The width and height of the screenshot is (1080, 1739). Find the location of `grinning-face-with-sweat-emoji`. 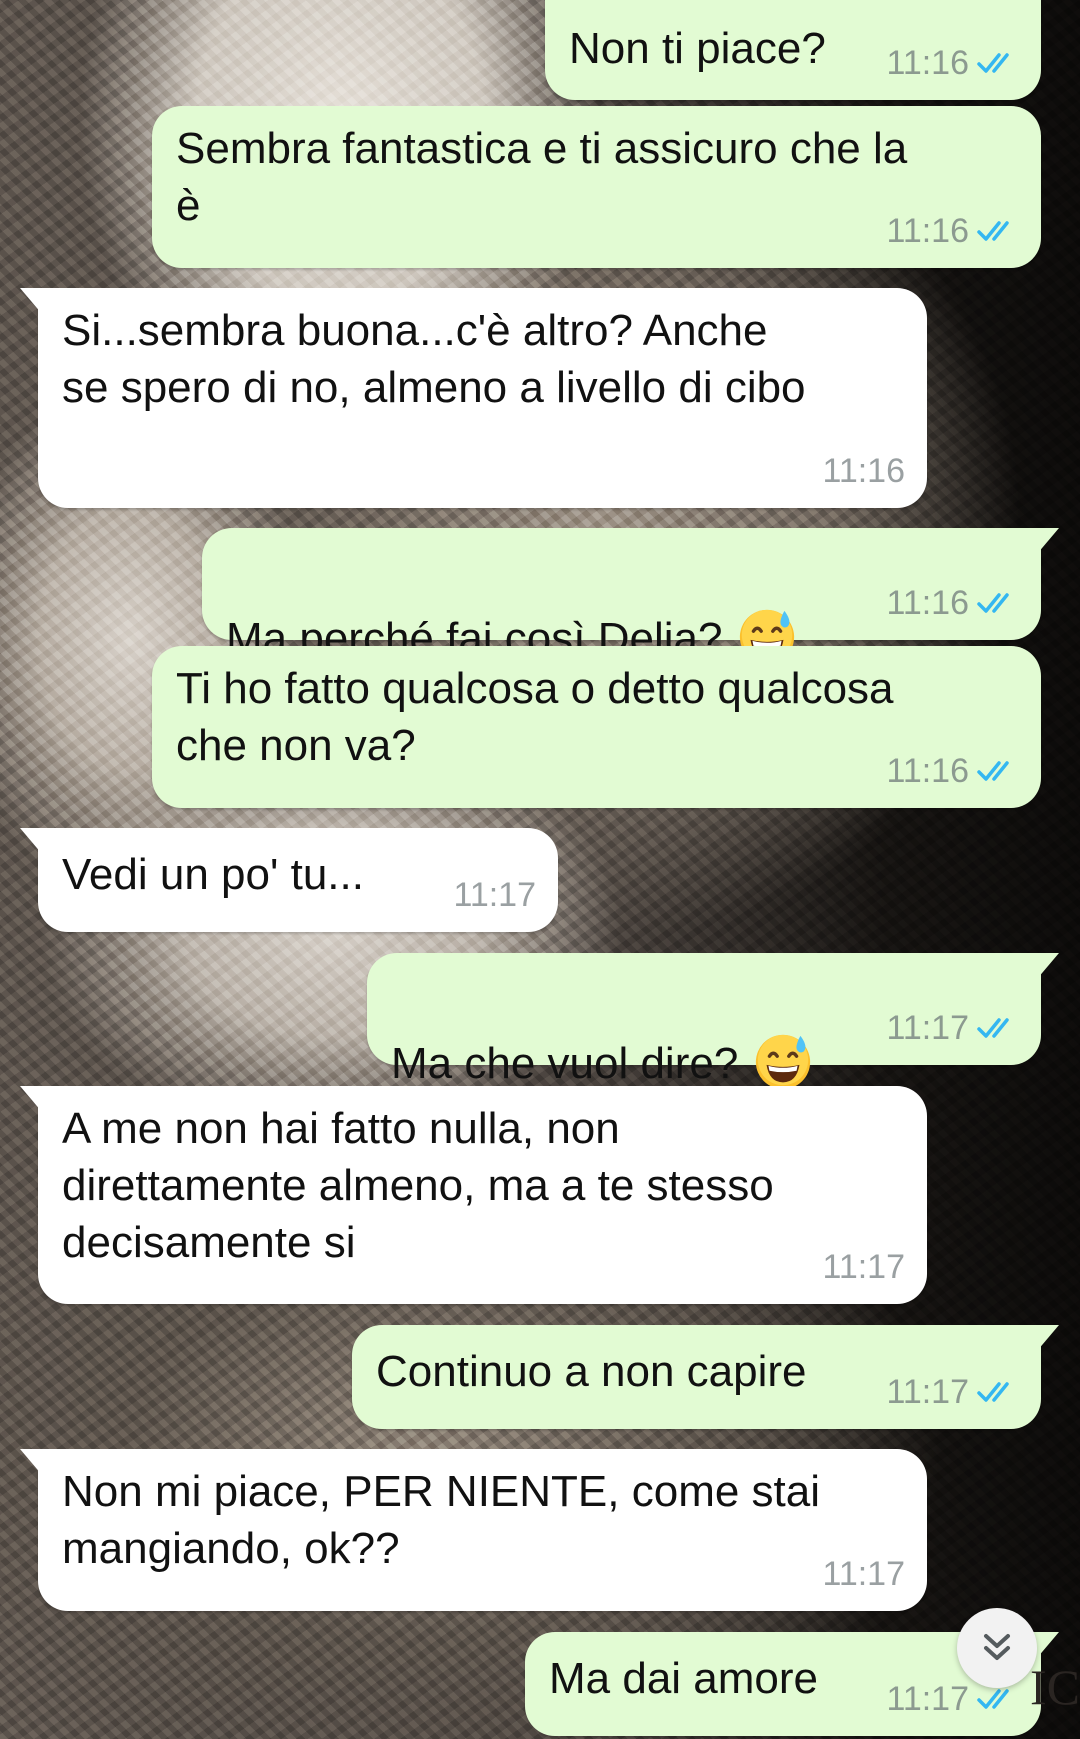

grinning-face-with-sweat-emoji is located at coordinates (783, 1062).